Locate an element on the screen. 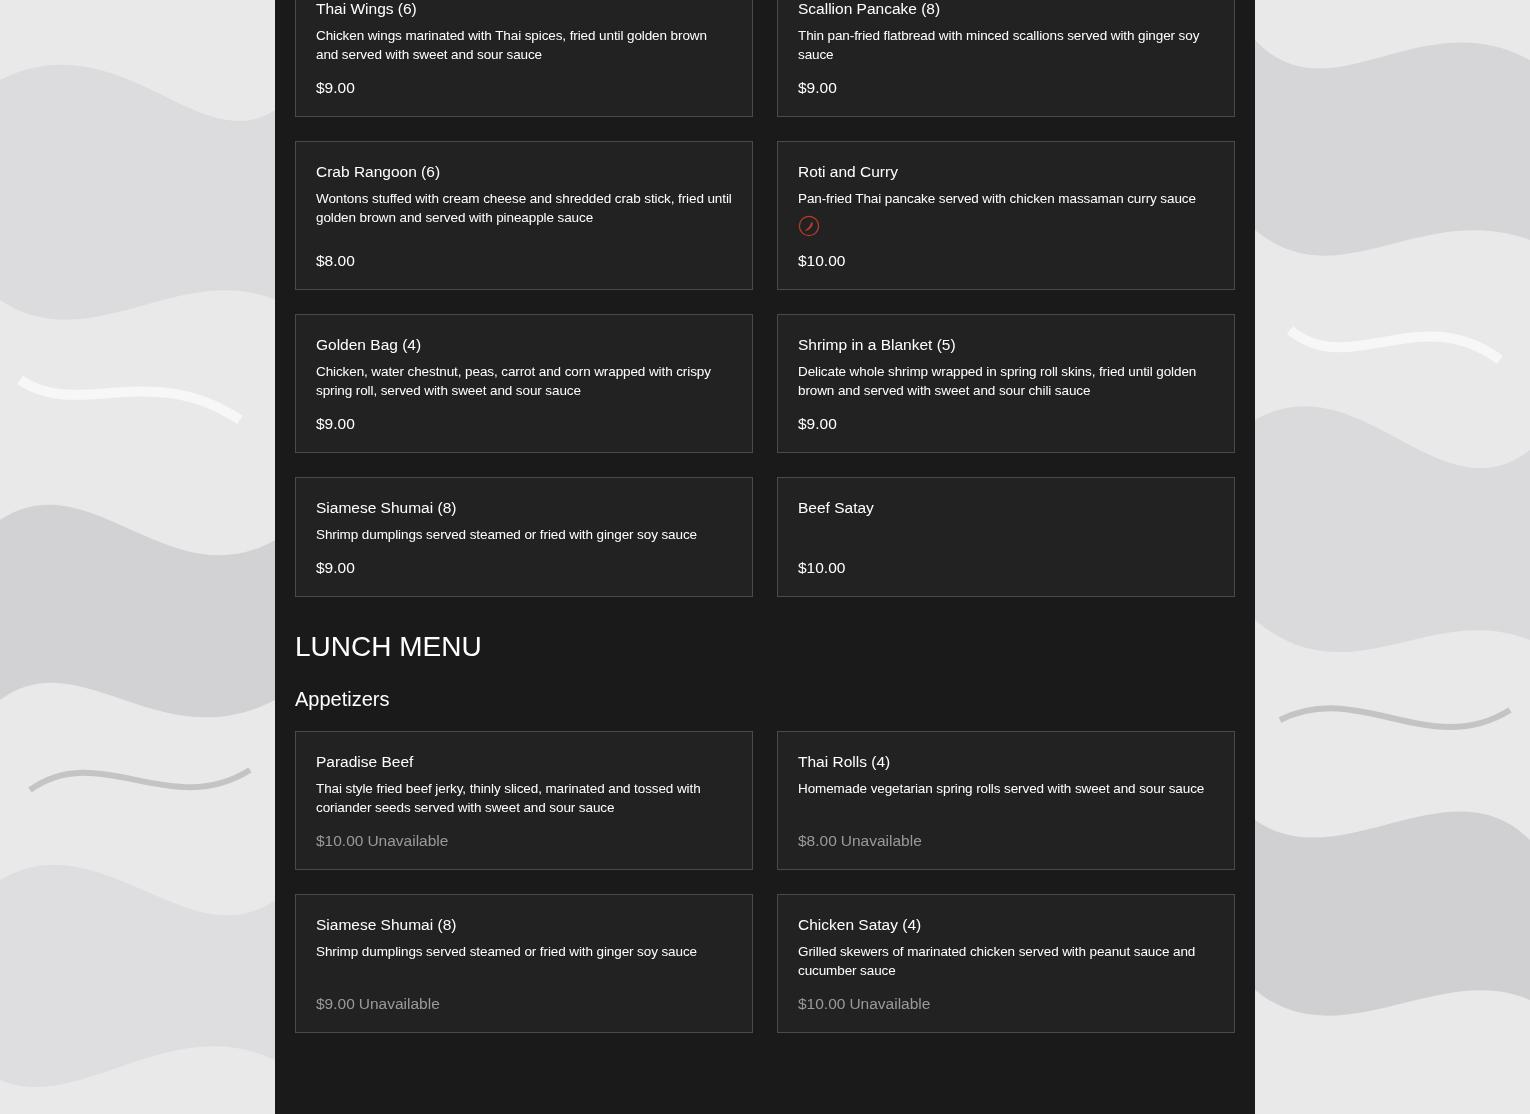 This screenshot has height=1114, width=1530. item-name: Chicken Satay (4) is located at coordinates (860, 925).